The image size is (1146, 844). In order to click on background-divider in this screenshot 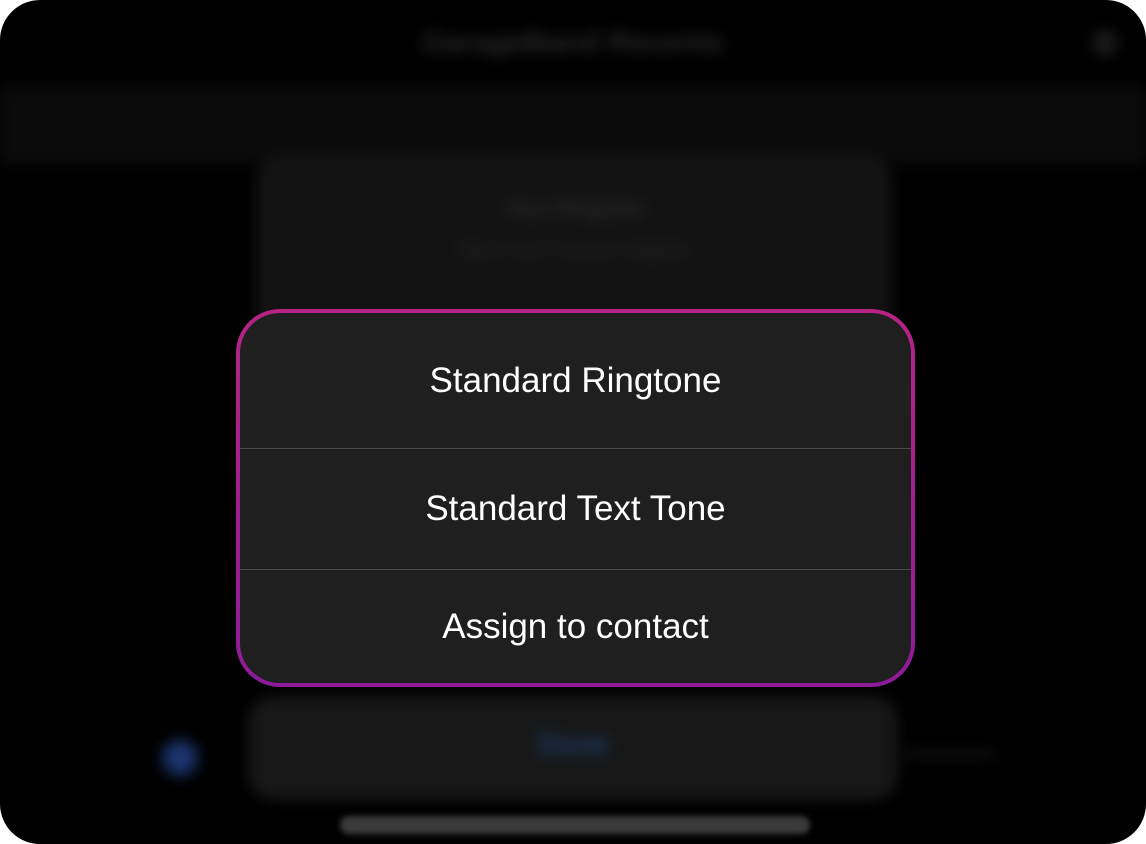, I will do `click(951, 754)`.